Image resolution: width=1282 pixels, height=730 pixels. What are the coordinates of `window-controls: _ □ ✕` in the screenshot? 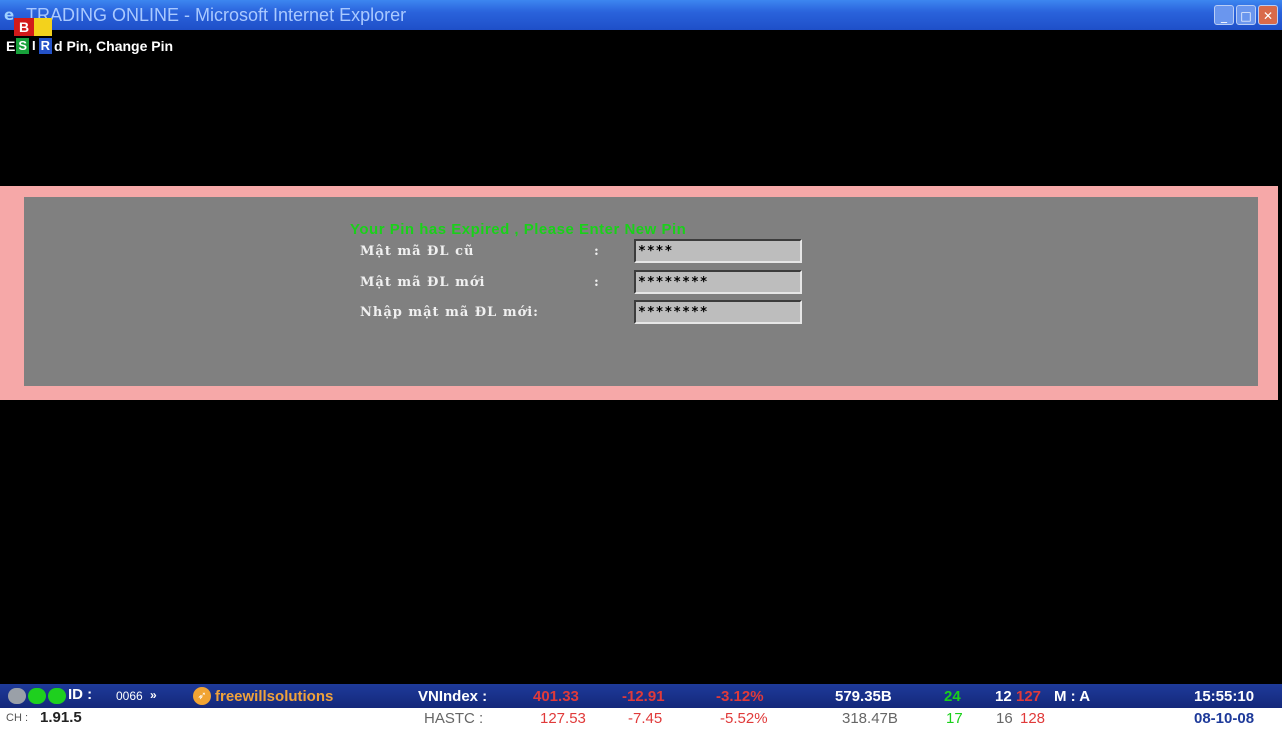 It's located at (1246, 15).